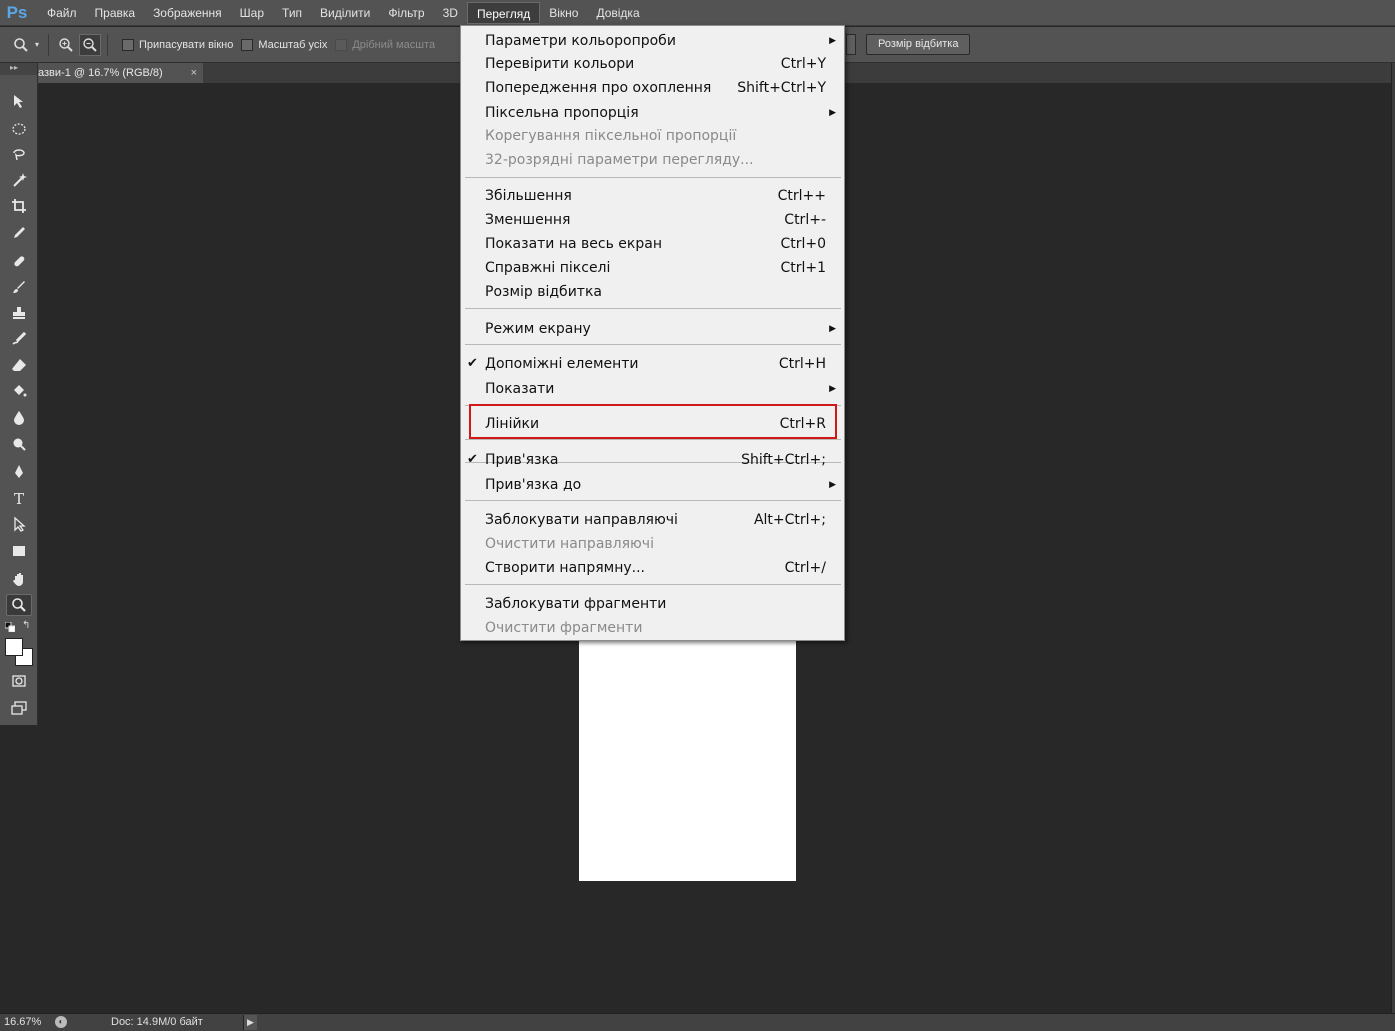 Image resolution: width=1395 pixels, height=1031 pixels. Describe the element at coordinates (128, 44) in the screenshot. I see `fit-window-checkbox` at that location.